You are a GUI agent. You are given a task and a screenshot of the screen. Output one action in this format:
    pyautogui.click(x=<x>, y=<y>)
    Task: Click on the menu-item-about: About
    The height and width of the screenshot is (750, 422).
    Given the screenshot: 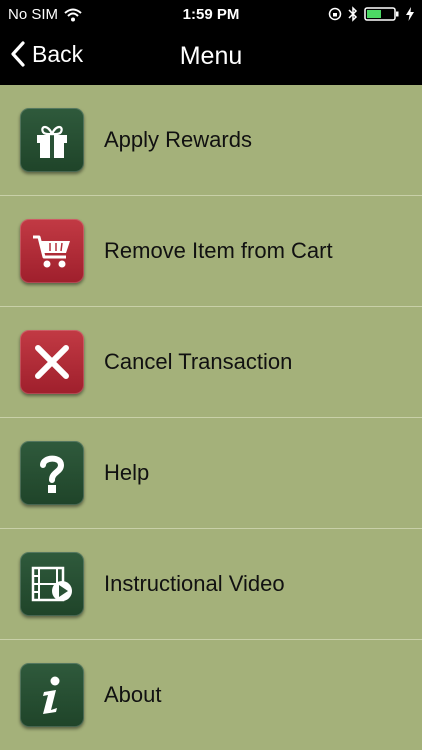 What is the action you would take?
    pyautogui.click(x=211, y=695)
    